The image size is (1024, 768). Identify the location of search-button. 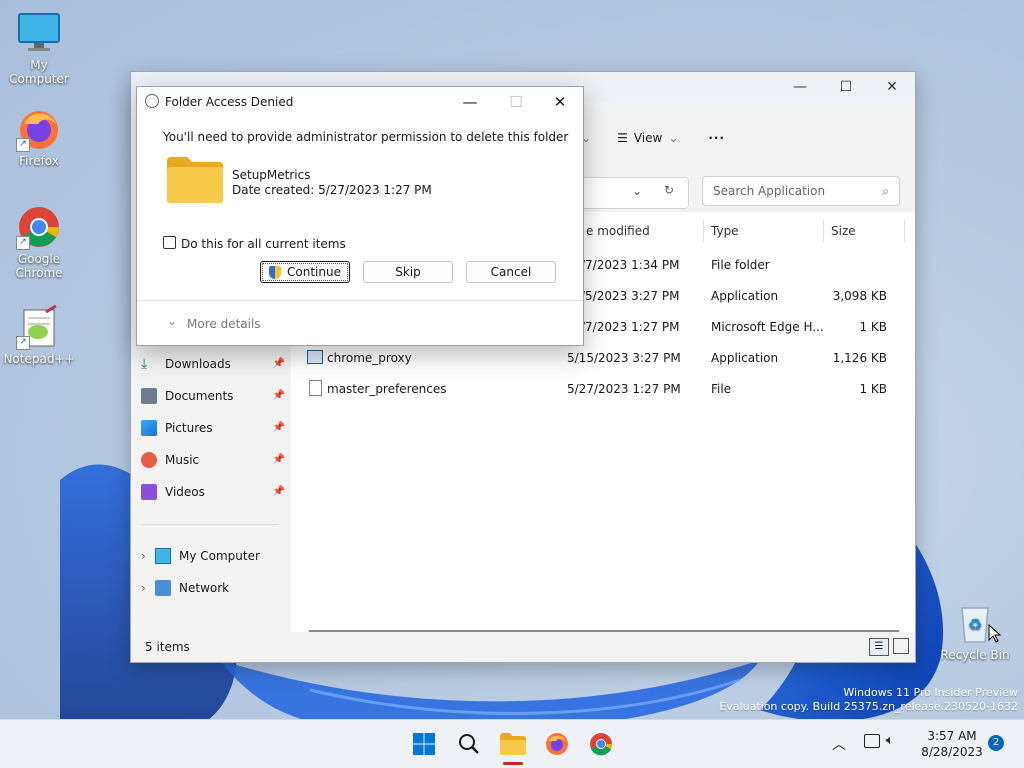
(469, 744).